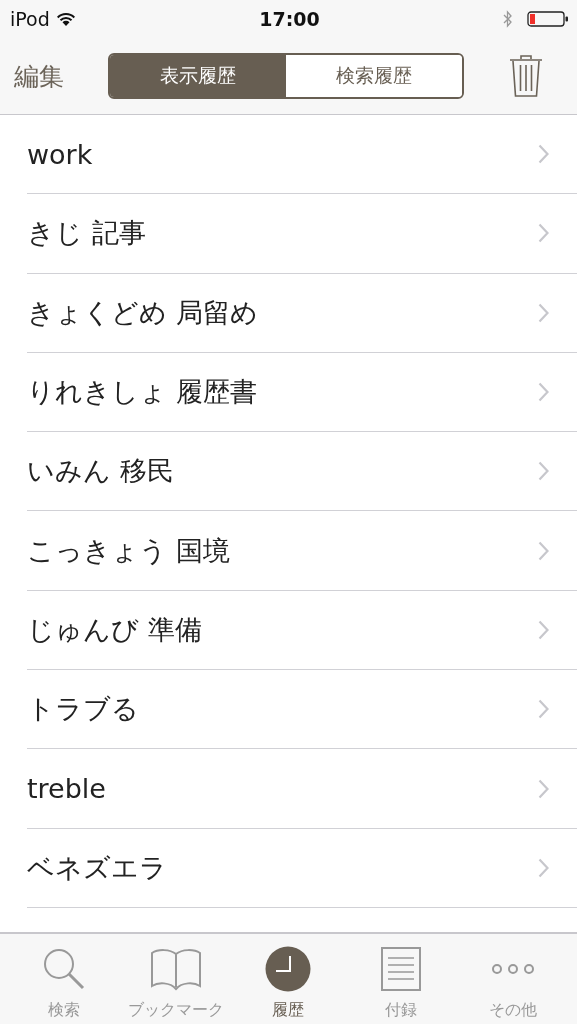 Image resolution: width=577 pixels, height=1024 pixels. I want to click on clock-time: 17:00, so click(289, 19).